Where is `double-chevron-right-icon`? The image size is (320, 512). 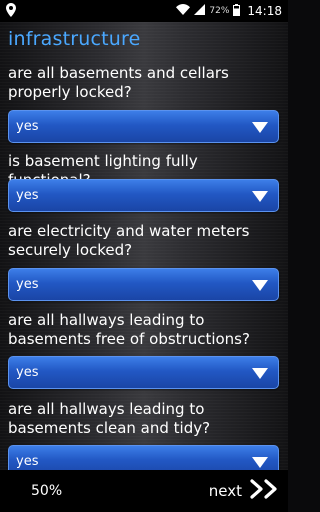 double-chevron-right-icon is located at coordinates (265, 491).